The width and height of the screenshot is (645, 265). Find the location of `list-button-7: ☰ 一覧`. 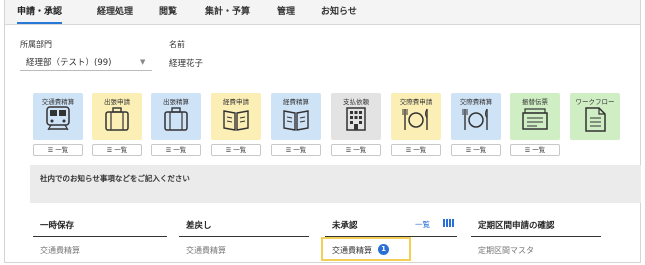

list-button-7: ☰ 一覧 is located at coordinates (476, 150).